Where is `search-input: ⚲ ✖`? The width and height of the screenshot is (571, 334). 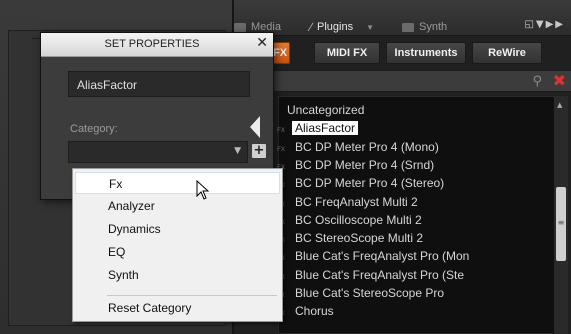 search-input: ⚲ ✖ is located at coordinates (420, 81).